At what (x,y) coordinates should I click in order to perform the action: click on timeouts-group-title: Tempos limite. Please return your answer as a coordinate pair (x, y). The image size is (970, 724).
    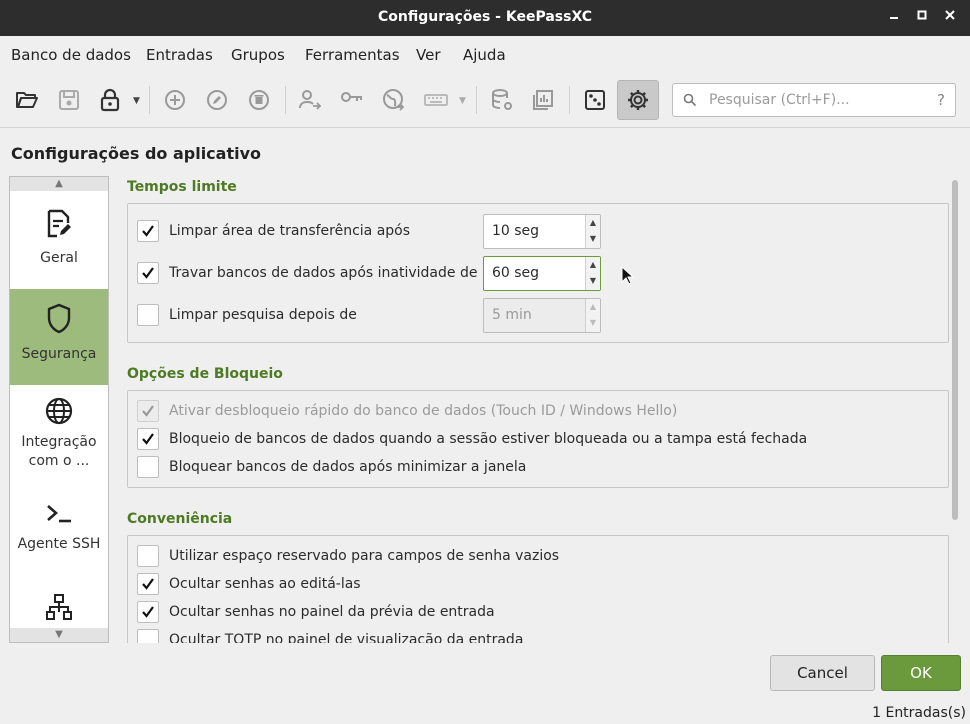
    Looking at the image, I should click on (182, 187).